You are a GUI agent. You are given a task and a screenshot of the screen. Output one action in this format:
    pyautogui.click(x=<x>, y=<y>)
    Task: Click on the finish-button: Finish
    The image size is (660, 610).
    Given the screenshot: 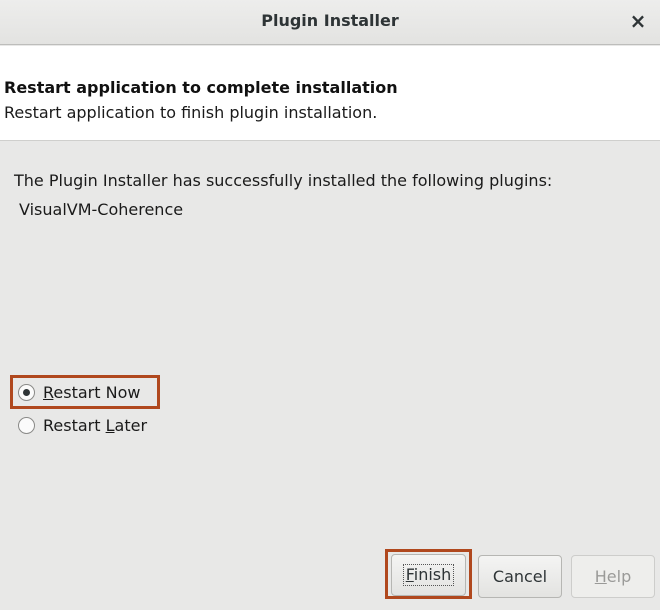 What is the action you would take?
    pyautogui.click(x=428, y=575)
    